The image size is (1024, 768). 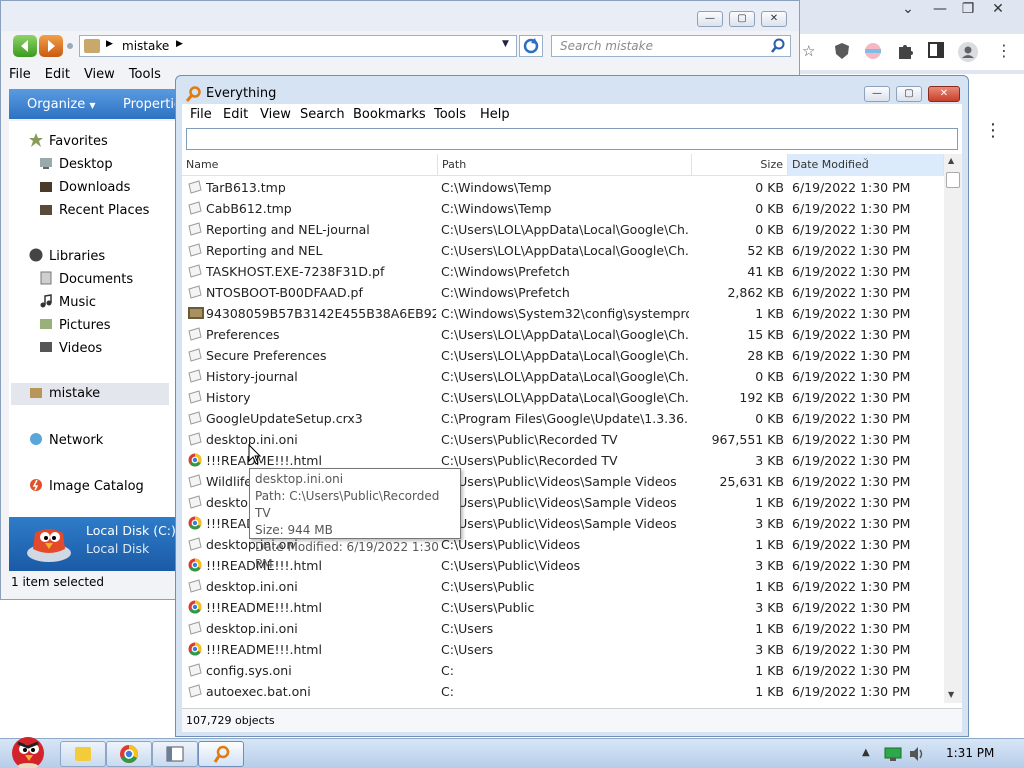 I want to click on menu-bookmarks: Bookmarks, so click(x=389, y=114).